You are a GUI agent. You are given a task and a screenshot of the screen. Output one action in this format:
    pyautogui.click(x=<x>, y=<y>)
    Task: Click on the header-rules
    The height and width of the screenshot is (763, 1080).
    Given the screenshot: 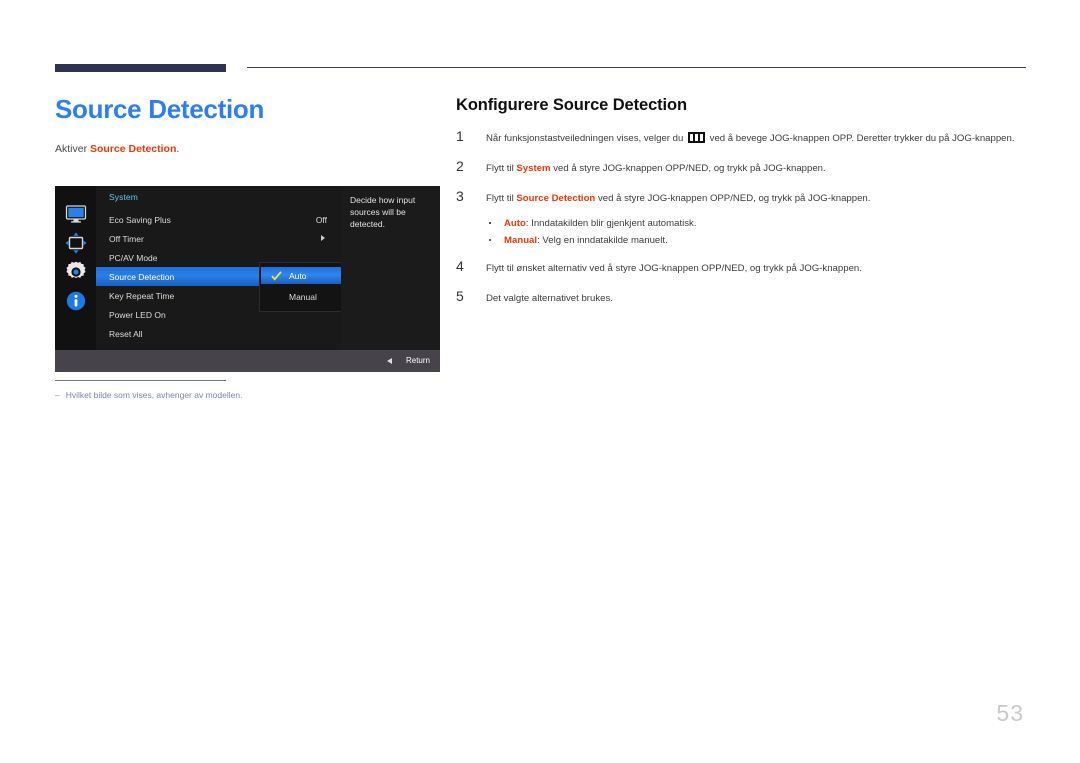 What is the action you would take?
    pyautogui.click(x=540, y=40)
    